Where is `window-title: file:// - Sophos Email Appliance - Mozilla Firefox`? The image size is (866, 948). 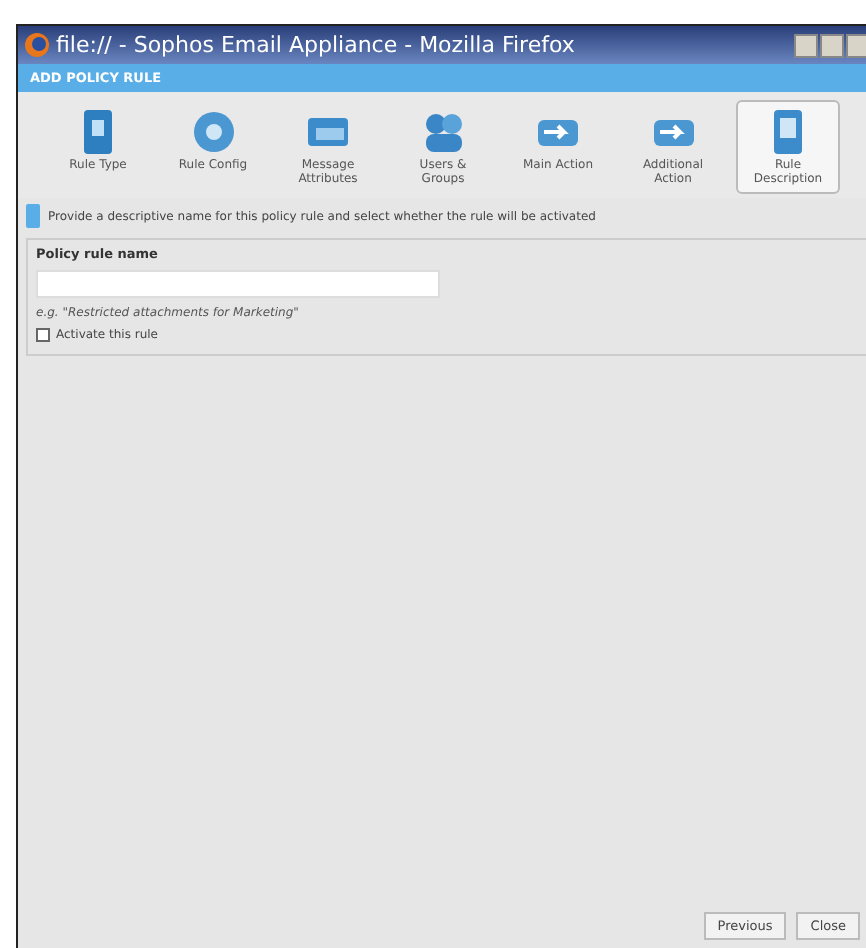 window-title: file:// - Sophos Email Appliance - Mozilla Firefox is located at coordinates (316, 45).